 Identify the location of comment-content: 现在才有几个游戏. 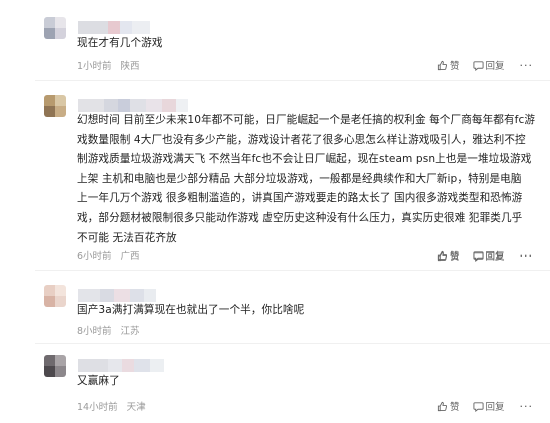
(307, 44).